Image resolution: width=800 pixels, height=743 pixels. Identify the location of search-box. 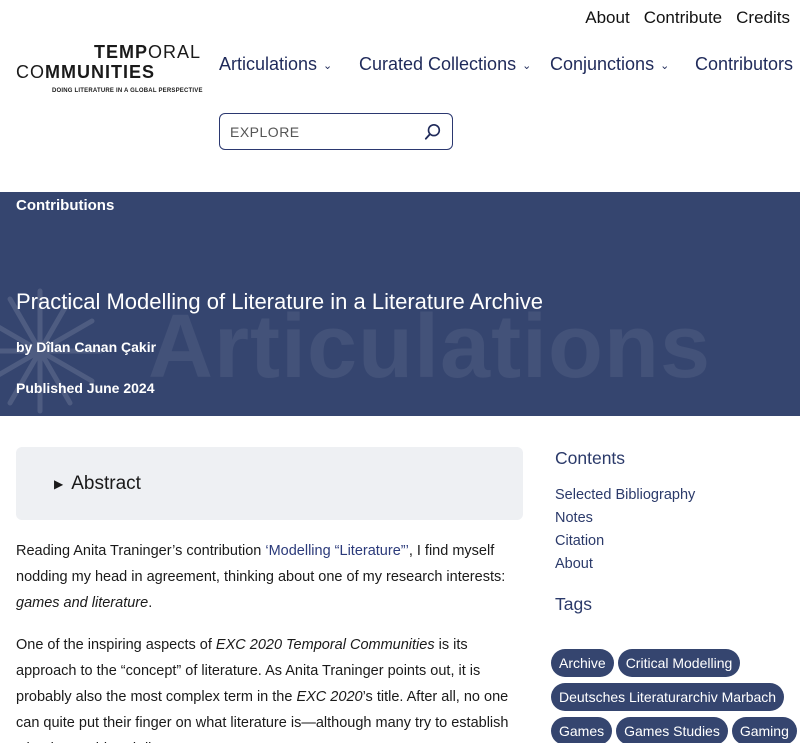
(336, 131).